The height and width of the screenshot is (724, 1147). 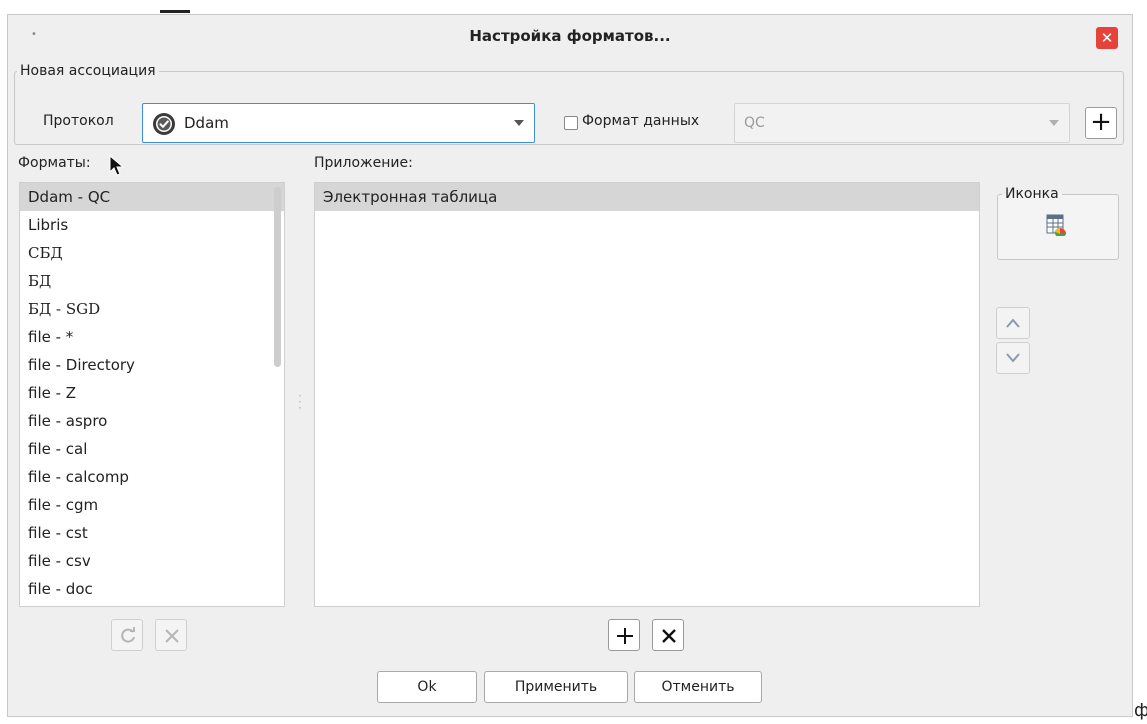 What do you see at coordinates (152, 253) in the screenshot?
I see `list-item: СБД` at bounding box center [152, 253].